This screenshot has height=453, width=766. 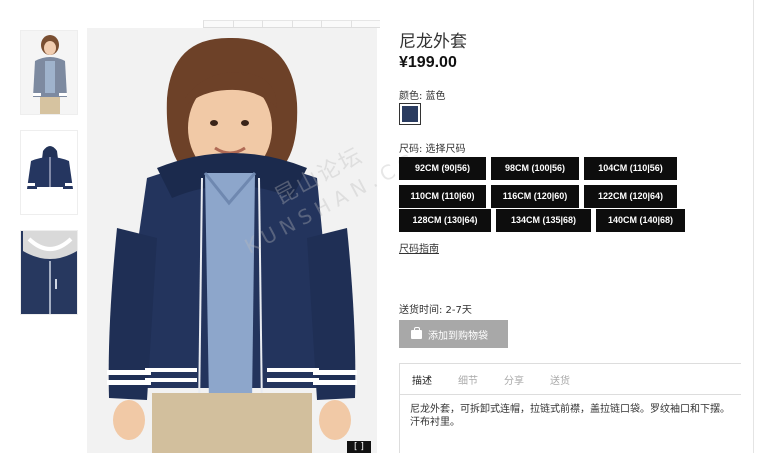 What do you see at coordinates (571, 49) in the screenshot?
I see `product-info: 尼龙外套 ¥199.00` at bounding box center [571, 49].